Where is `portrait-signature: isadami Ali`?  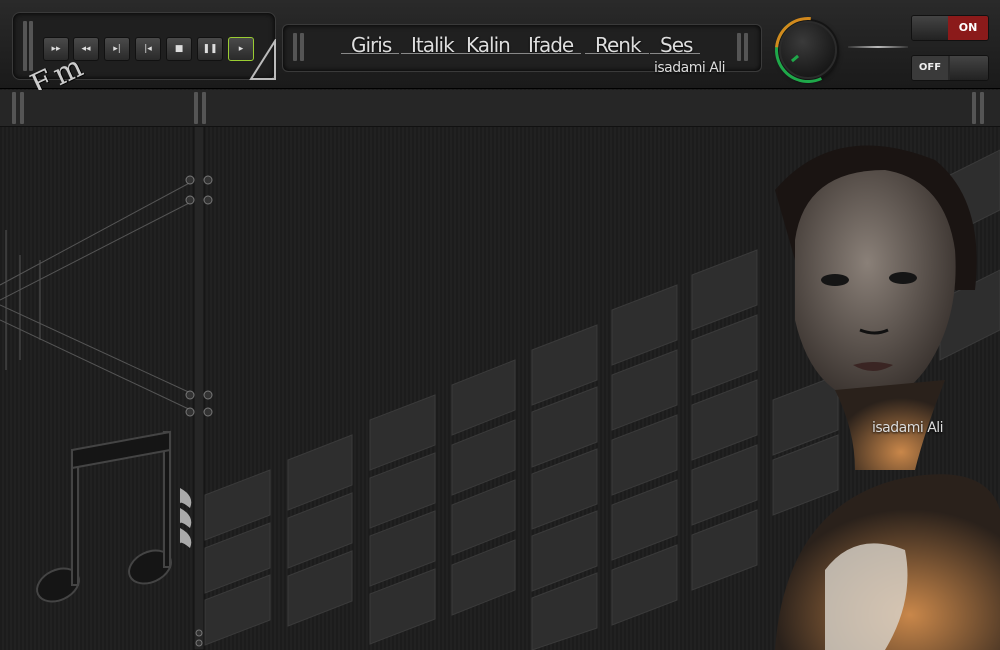 portrait-signature: isadami Ali is located at coordinates (908, 428).